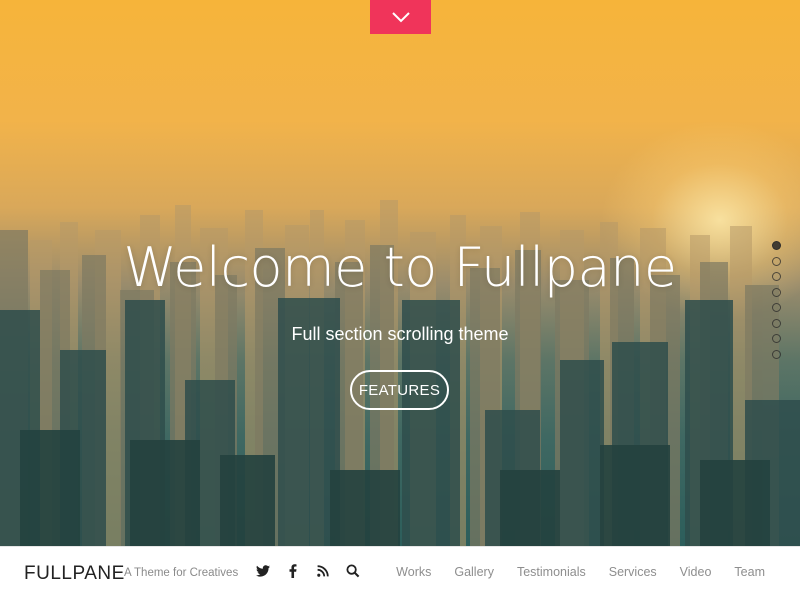 Image resolution: width=800 pixels, height=600 pixels. I want to click on section-dot-nav, so click(777, 303).